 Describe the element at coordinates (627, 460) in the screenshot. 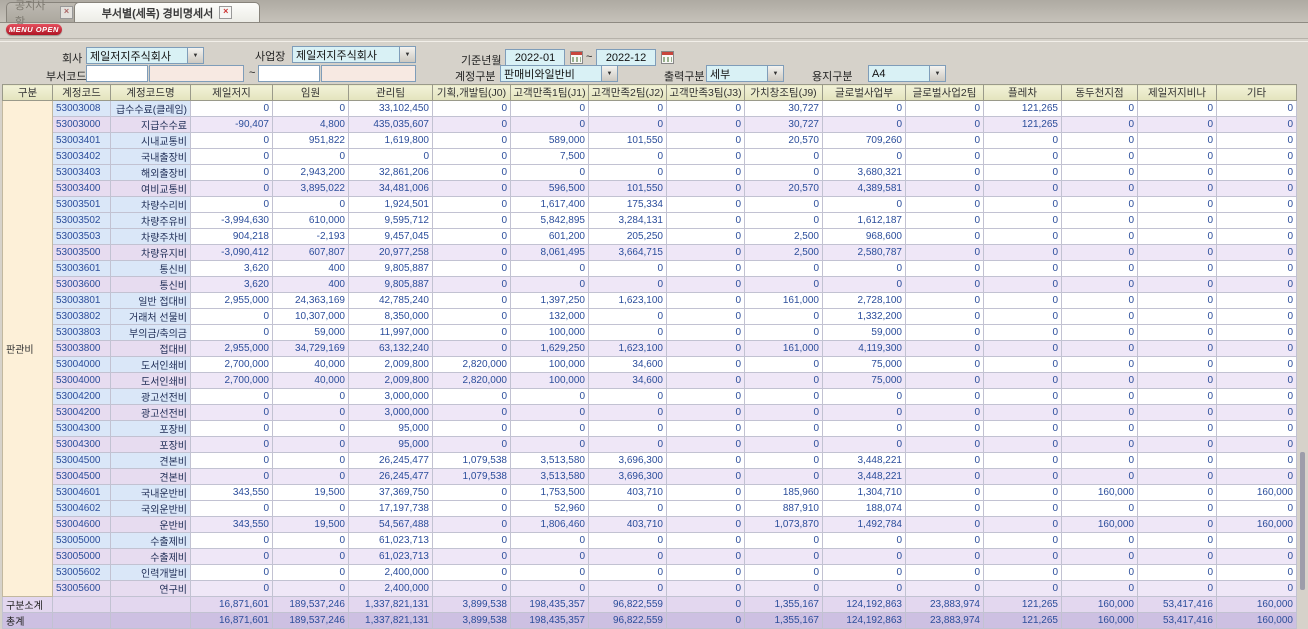

I see `amount-cell: 3,696,300` at that location.